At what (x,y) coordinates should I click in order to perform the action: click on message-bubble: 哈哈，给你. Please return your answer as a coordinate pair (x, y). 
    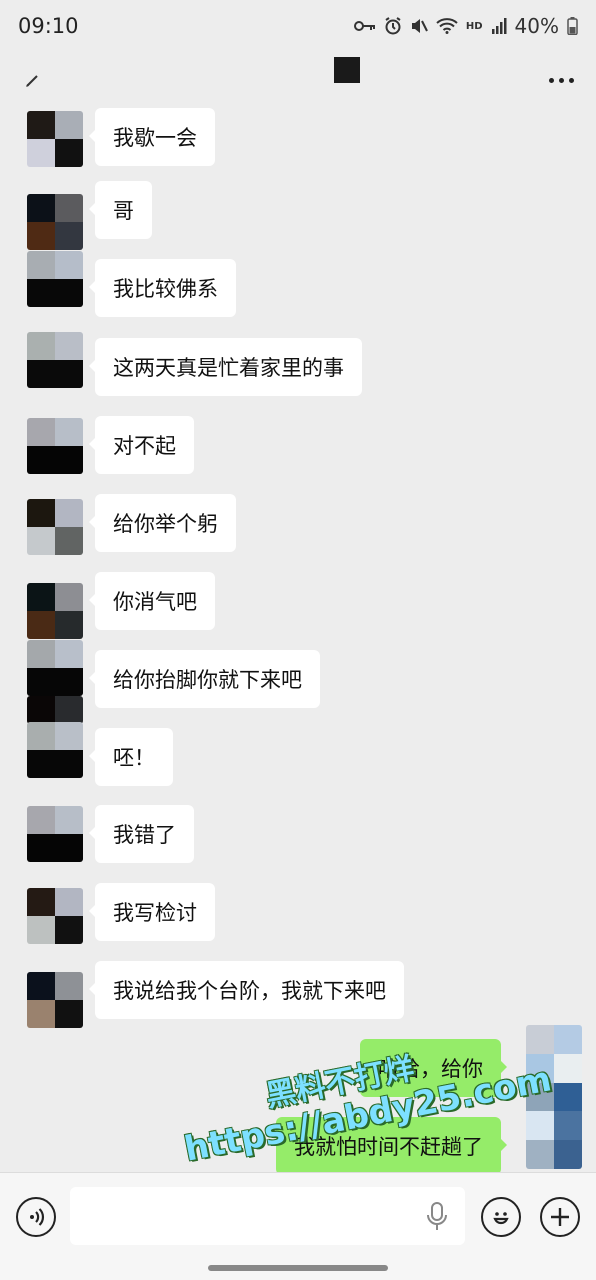
    Looking at the image, I should click on (433, 1068).